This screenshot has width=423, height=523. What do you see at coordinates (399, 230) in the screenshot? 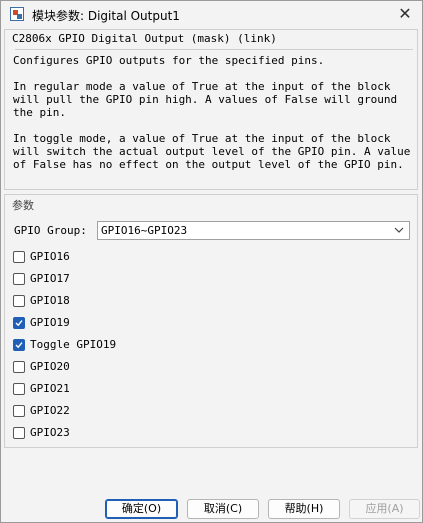
I see `chevron-down-icon` at bounding box center [399, 230].